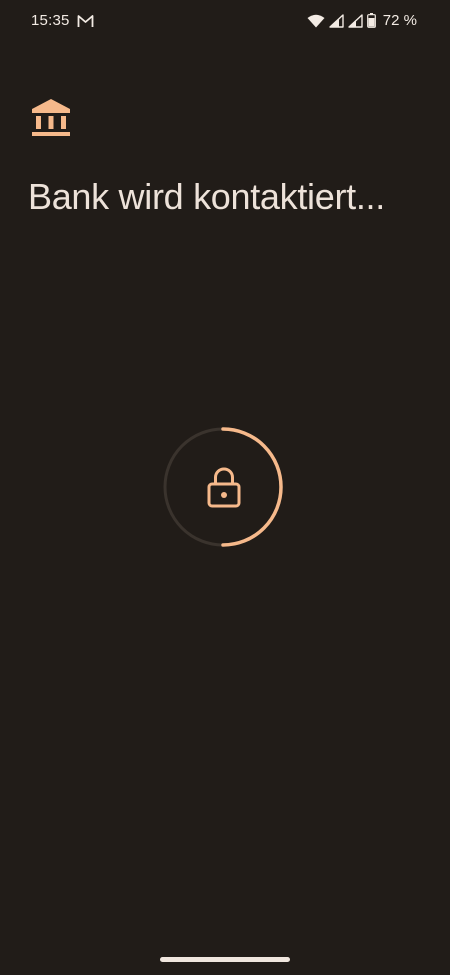 The height and width of the screenshot is (975, 450). I want to click on status-icons: 72 %, so click(362, 20).